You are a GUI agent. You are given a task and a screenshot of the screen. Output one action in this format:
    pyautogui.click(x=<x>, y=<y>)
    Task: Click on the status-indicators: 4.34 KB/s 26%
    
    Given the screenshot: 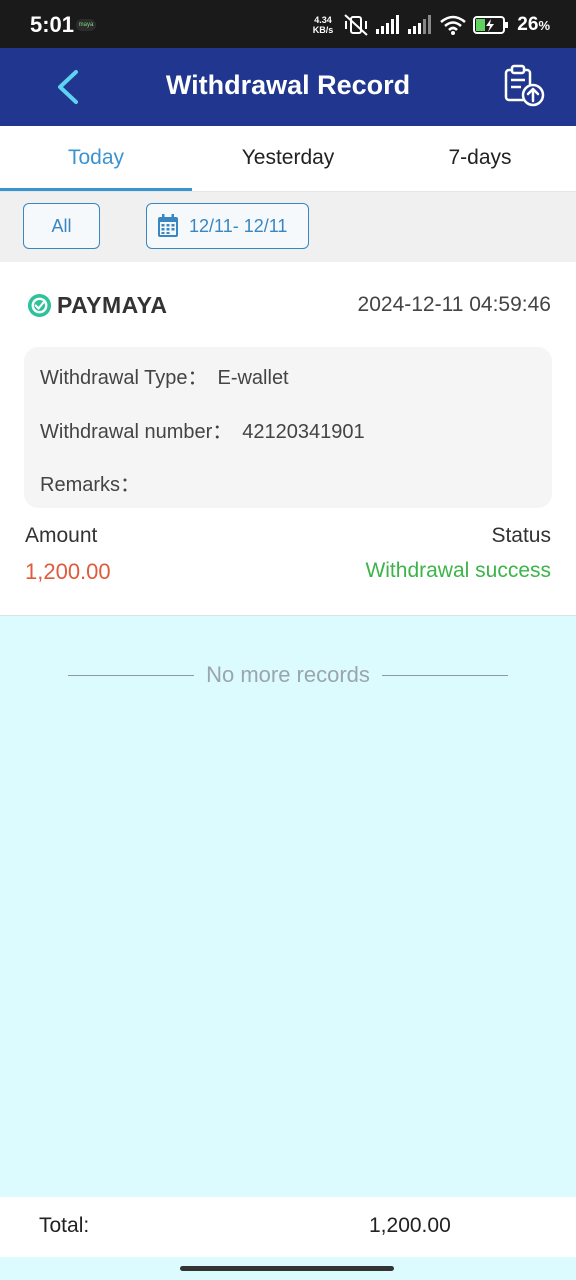 What is the action you would take?
    pyautogui.click(x=431, y=25)
    